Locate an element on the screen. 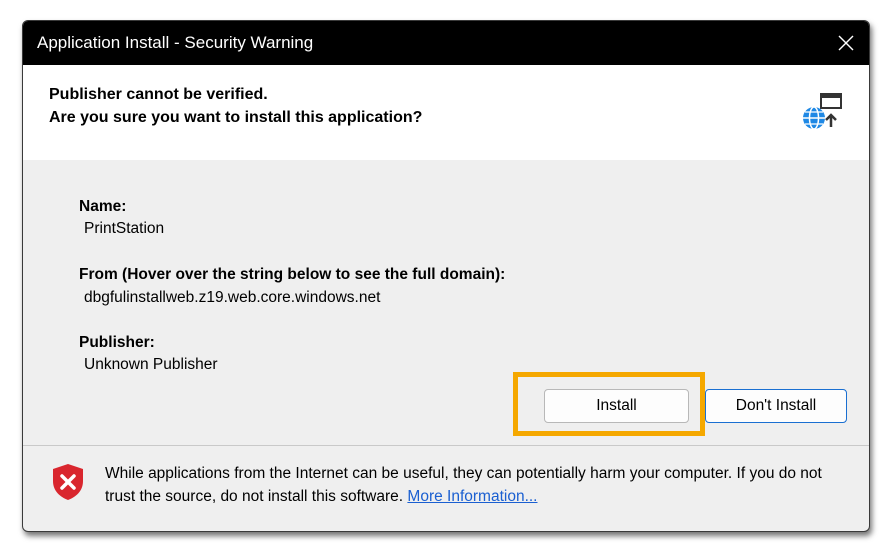  shield-warning-icon is located at coordinates (68, 482).